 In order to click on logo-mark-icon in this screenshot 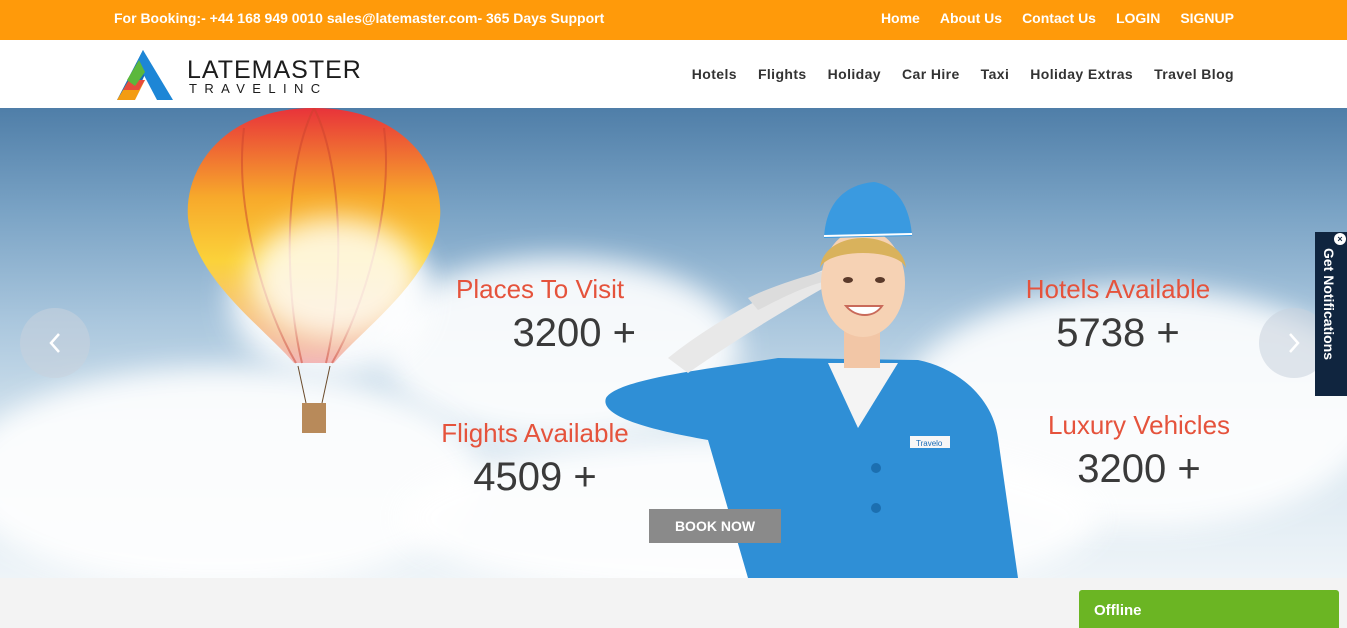, I will do `click(145, 75)`.